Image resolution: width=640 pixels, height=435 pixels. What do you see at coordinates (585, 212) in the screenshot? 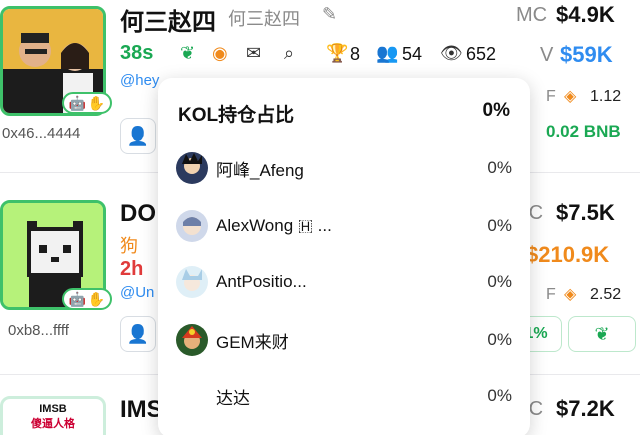
I see `mc-value: $7.5K` at bounding box center [585, 212].